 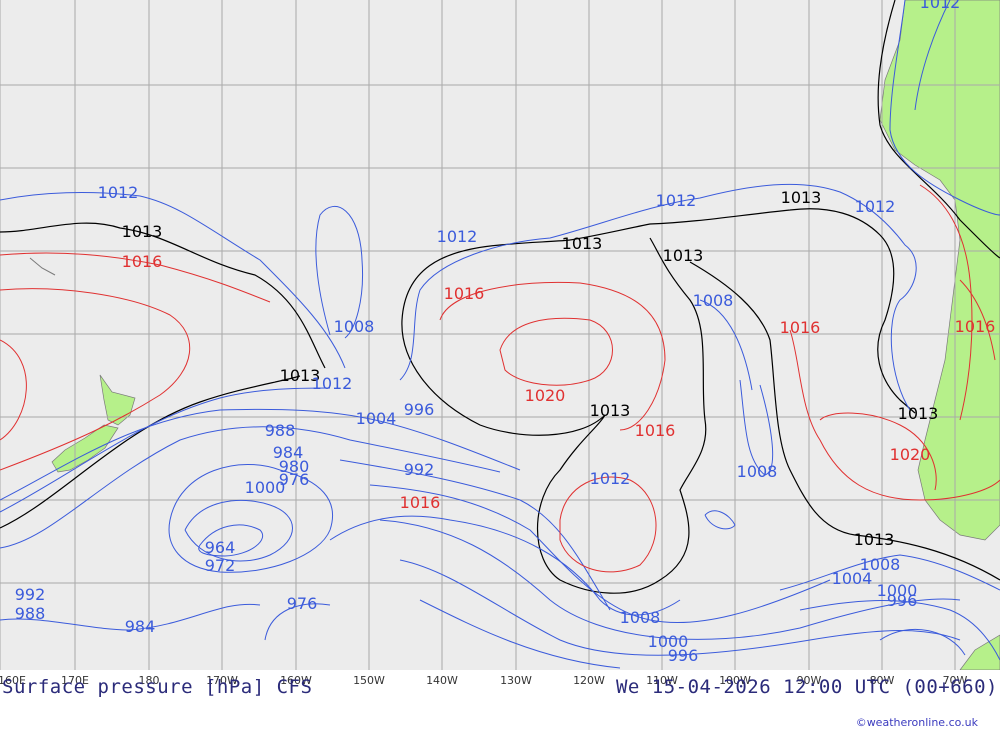 What do you see at coordinates (157, 687) in the screenshot?
I see `chart-title: Surface pressure [hPa] CFS` at bounding box center [157, 687].